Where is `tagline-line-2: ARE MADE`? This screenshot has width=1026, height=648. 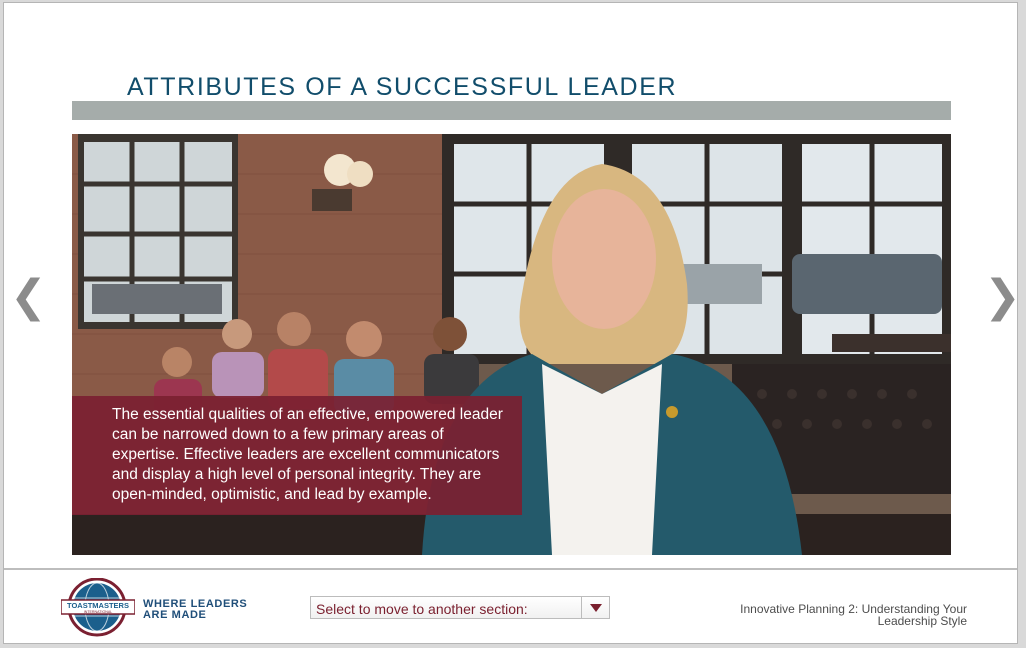 tagline-line-2: ARE MADE is located at coordinates (175, 615).